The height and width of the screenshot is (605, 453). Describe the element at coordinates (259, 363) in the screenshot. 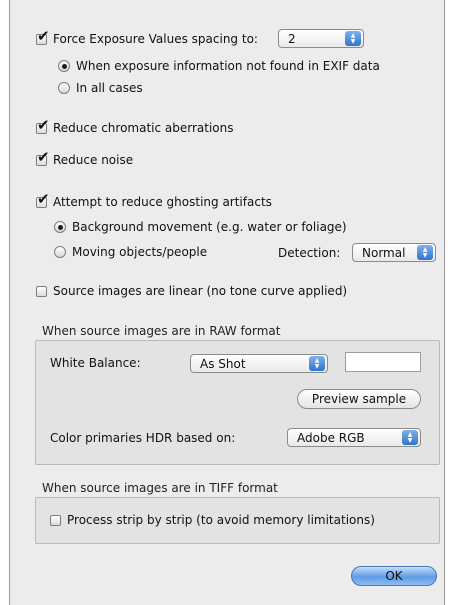

I see `white-balance-popup: As Shot ▲ ▼` at that location.